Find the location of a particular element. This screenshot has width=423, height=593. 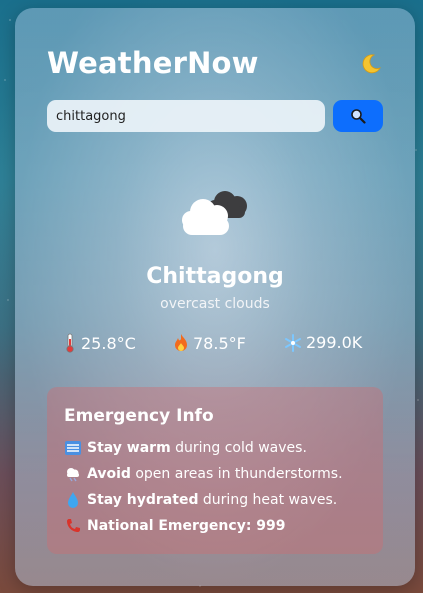

temperature-row: 25.8°C 78.5°F 299.0K is located at coordinates (215, 344).